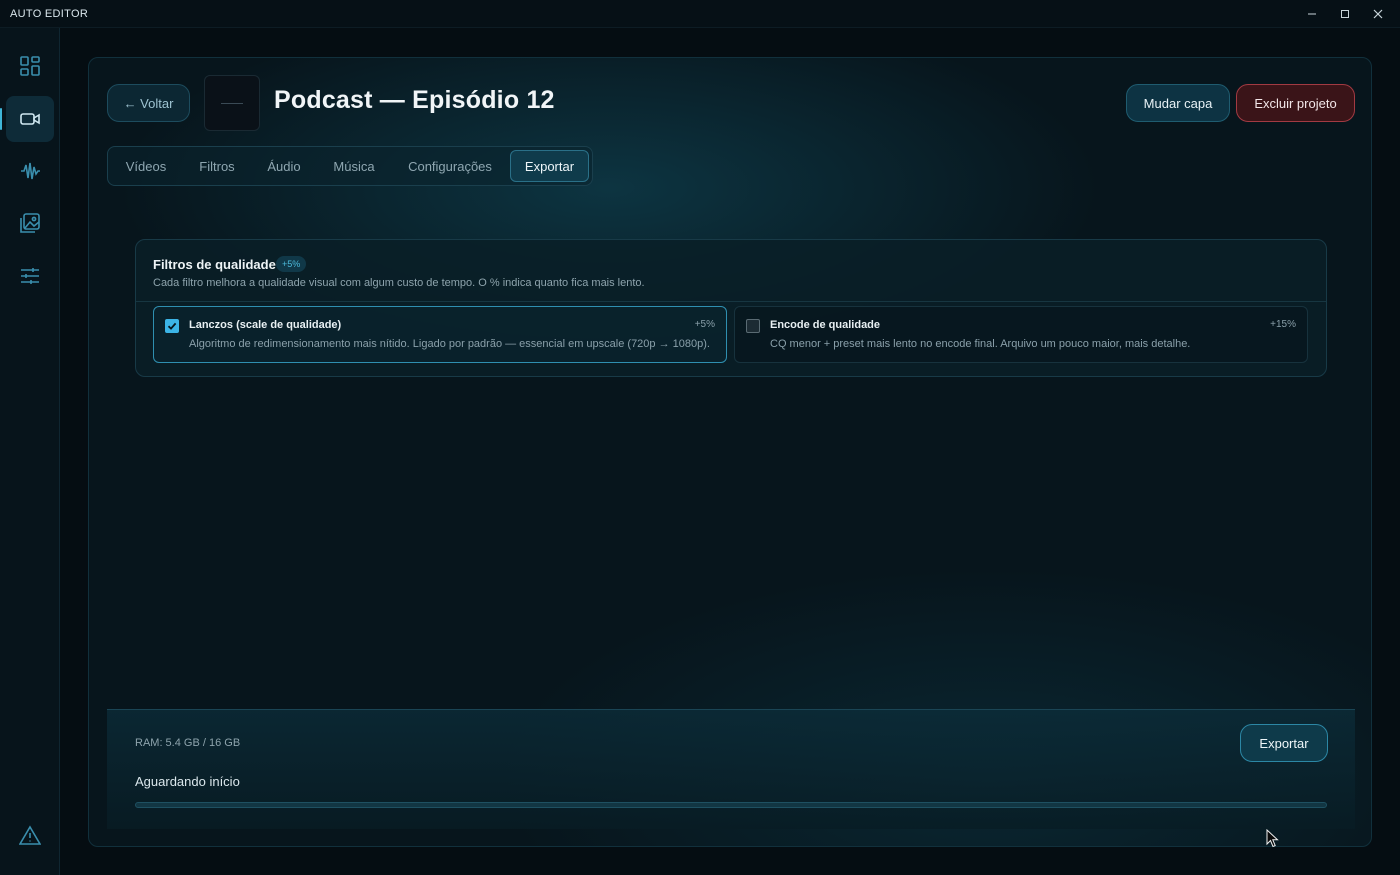 The image size is (1400, 875). I want to click on close-icon, so click(1378, 14).